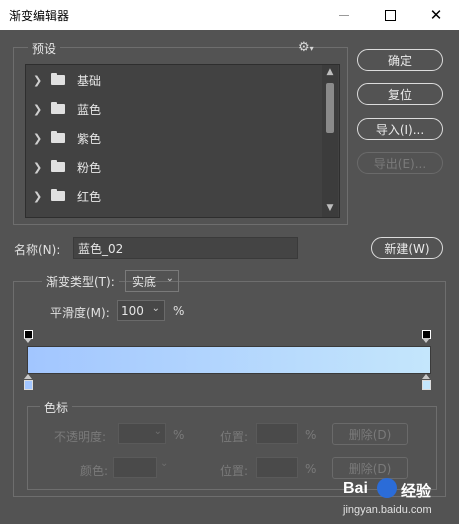 This screenshot has height=524, width=459. Describe the element at coordinates (387, 488) in the screenshot. I see `baidu-paw-icon` at that location.